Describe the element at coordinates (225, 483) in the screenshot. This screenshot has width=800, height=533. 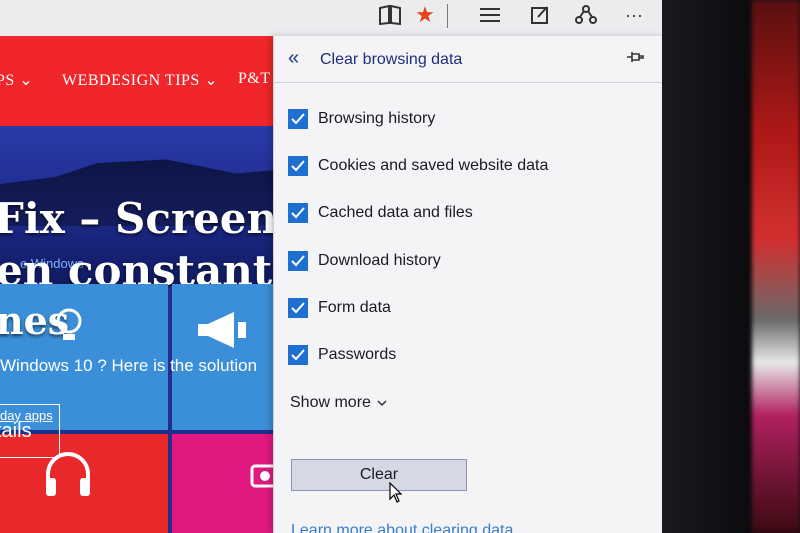
I see `tile-pink` at that location.